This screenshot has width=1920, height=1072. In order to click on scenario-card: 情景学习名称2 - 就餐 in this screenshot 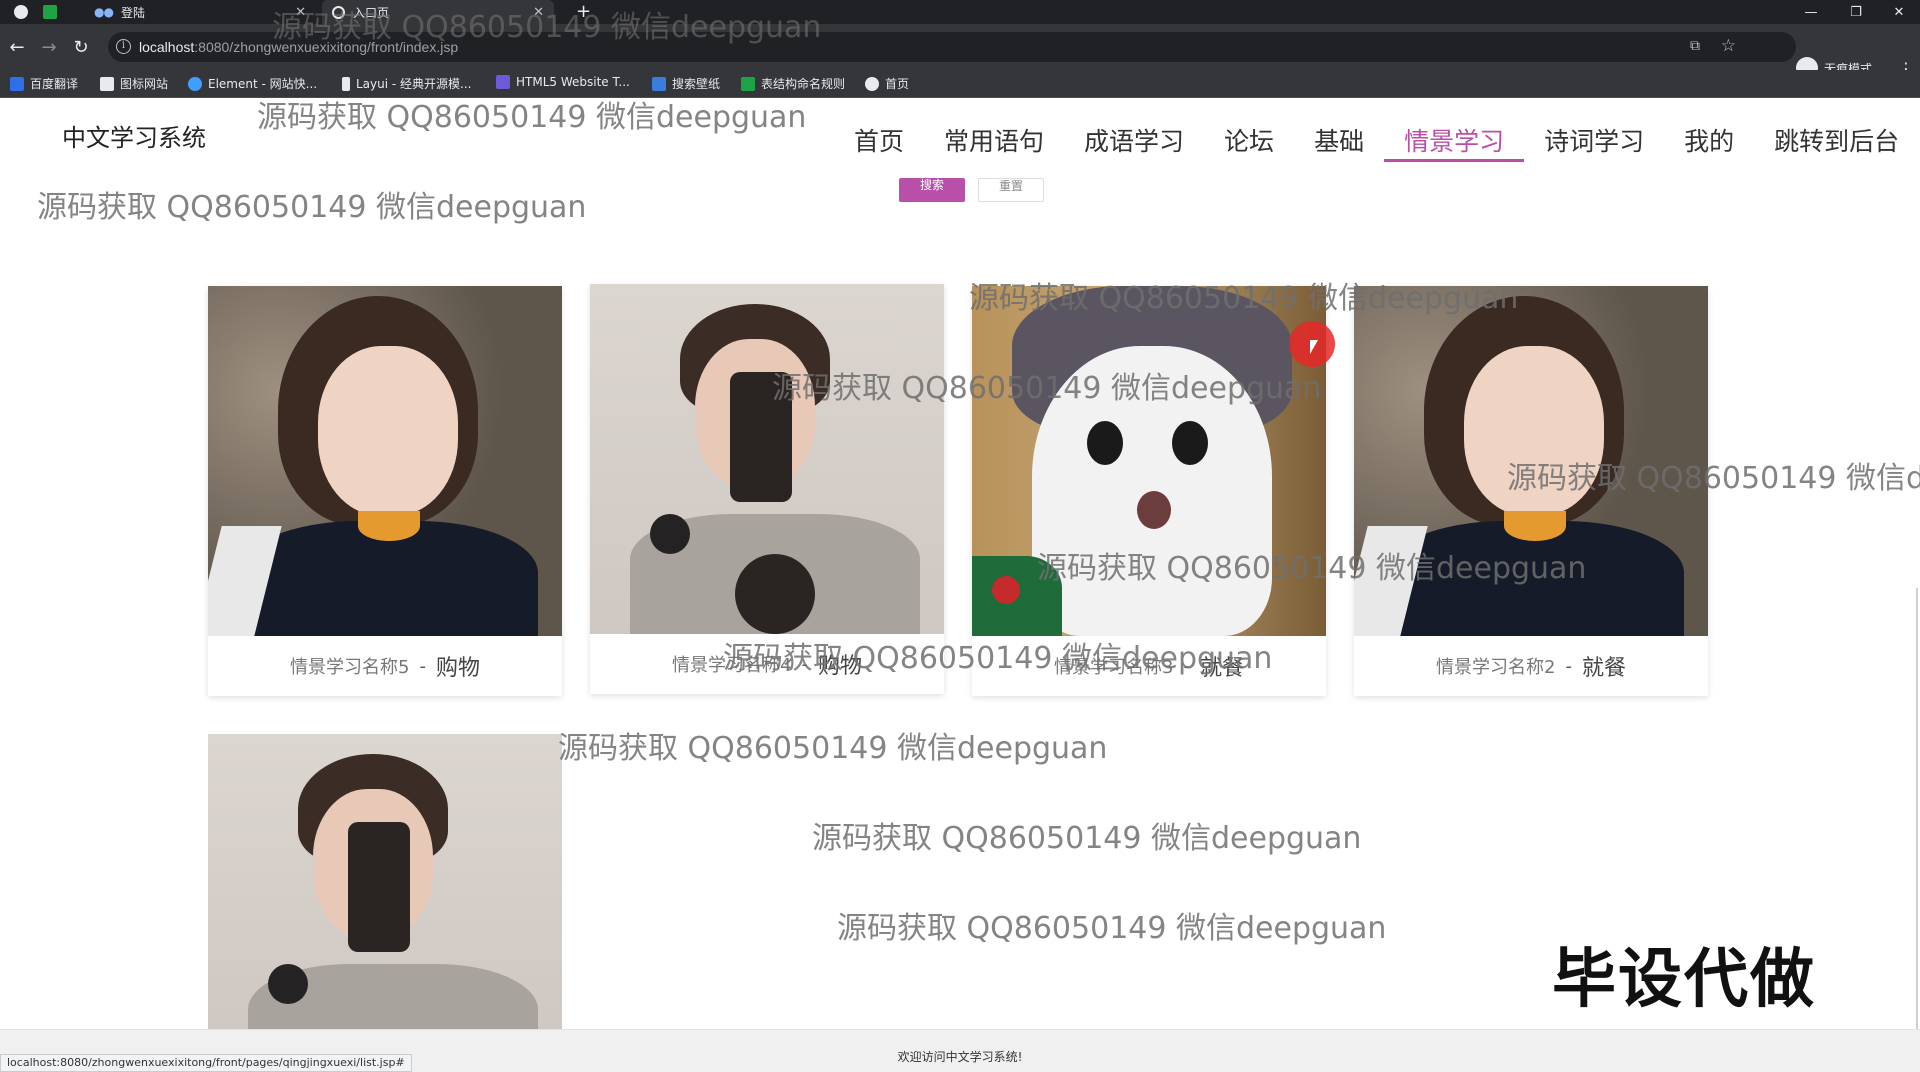, I will do `click(1531, 491)`.